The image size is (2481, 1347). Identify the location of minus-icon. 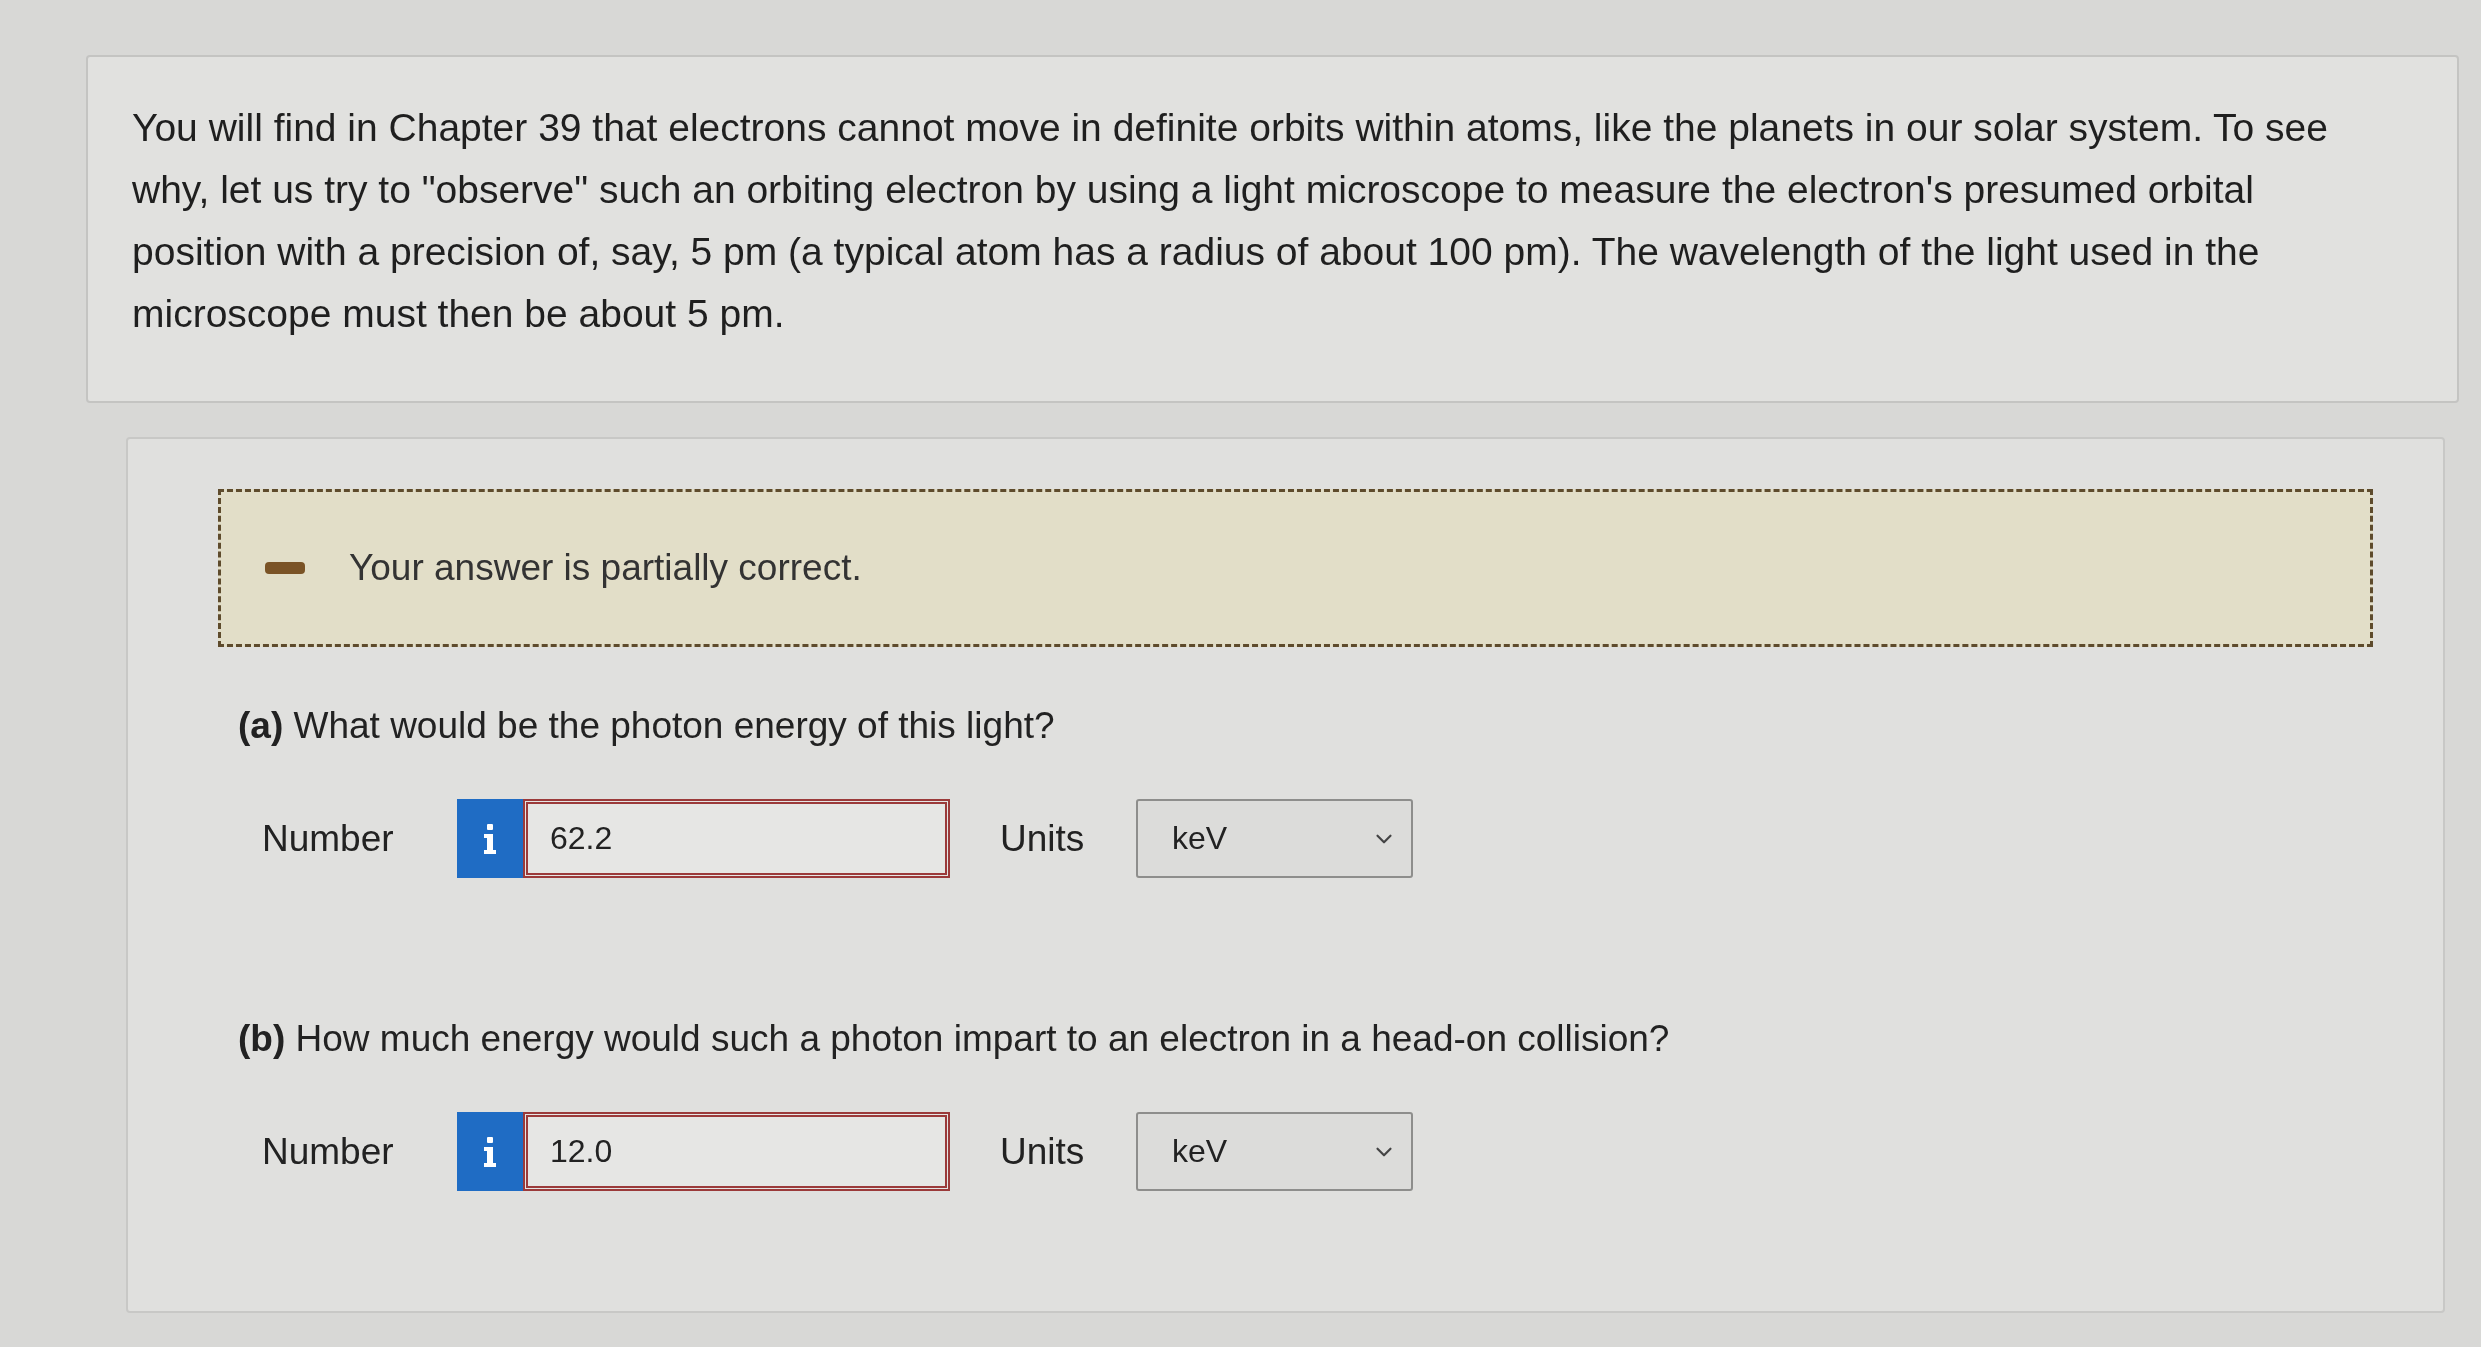
(285, 568).